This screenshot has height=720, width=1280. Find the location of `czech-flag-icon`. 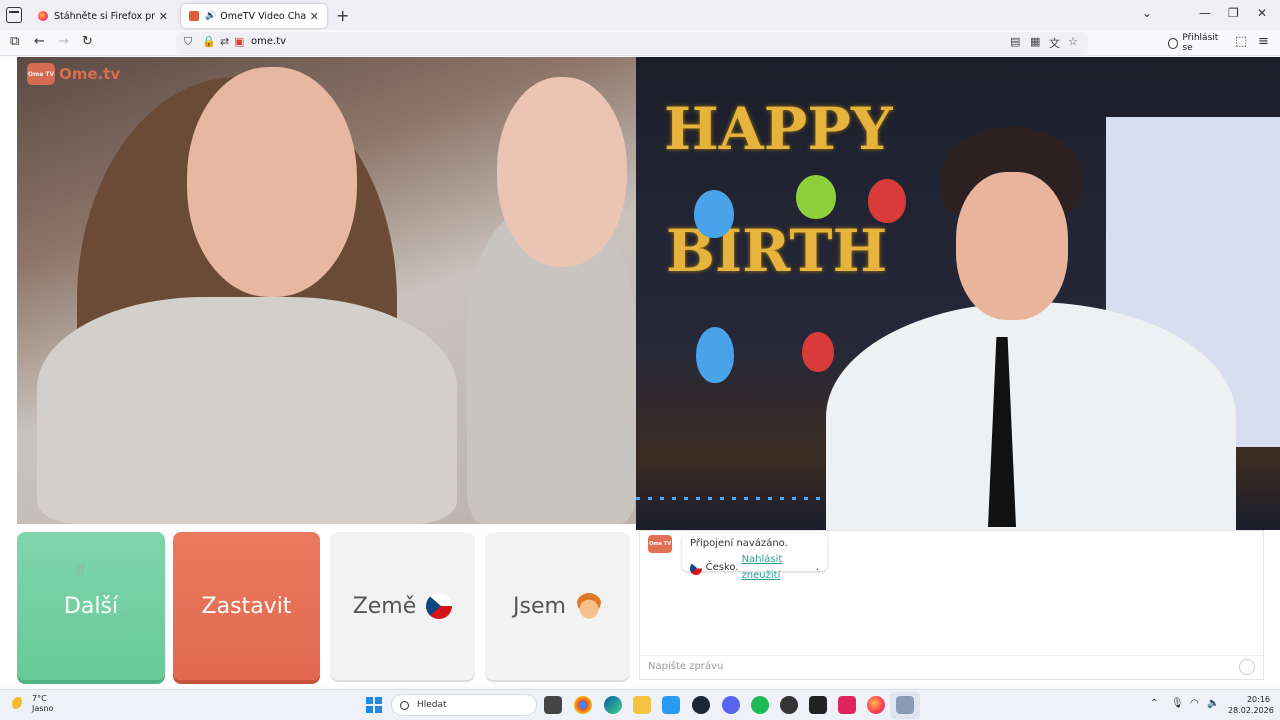

czech-flag-icon is located at coordinates (696, 568).